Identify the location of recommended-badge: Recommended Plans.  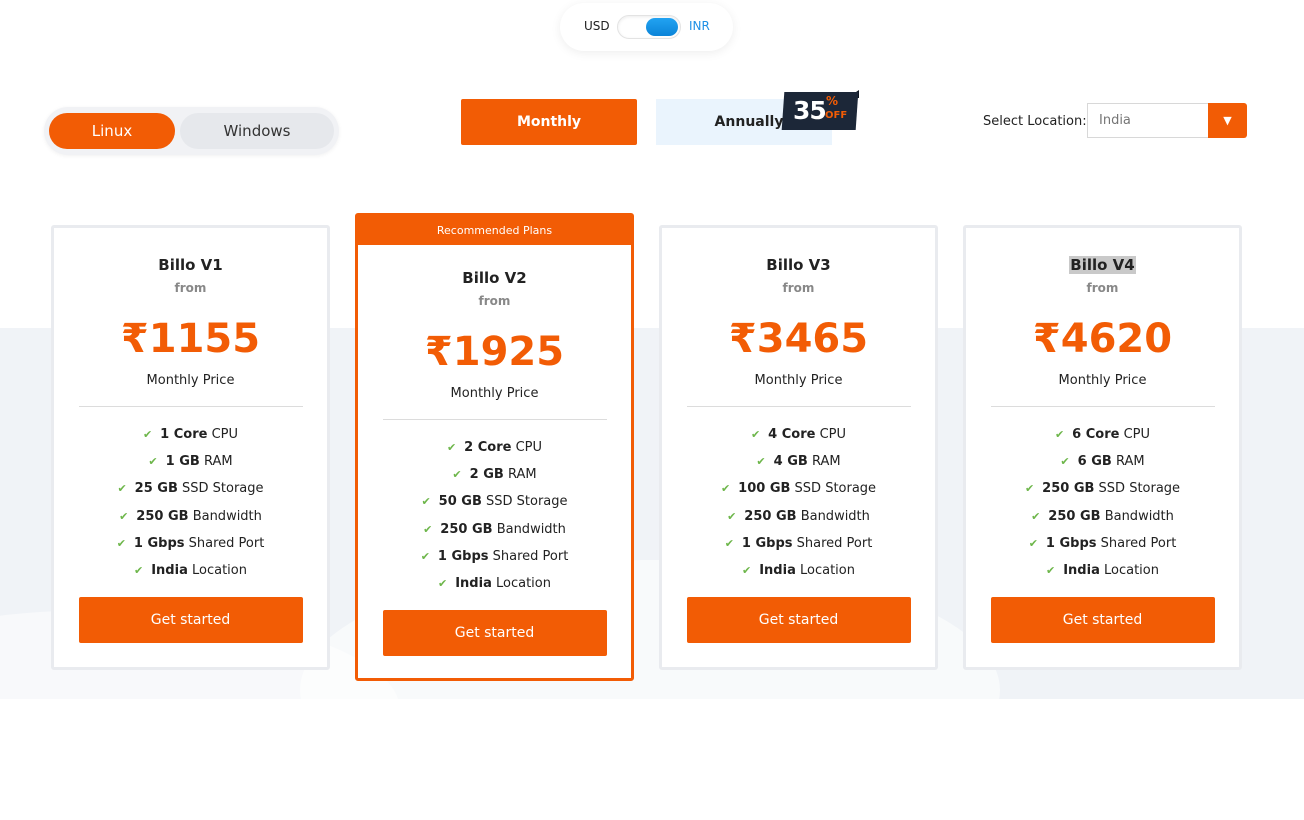
(494, 230).